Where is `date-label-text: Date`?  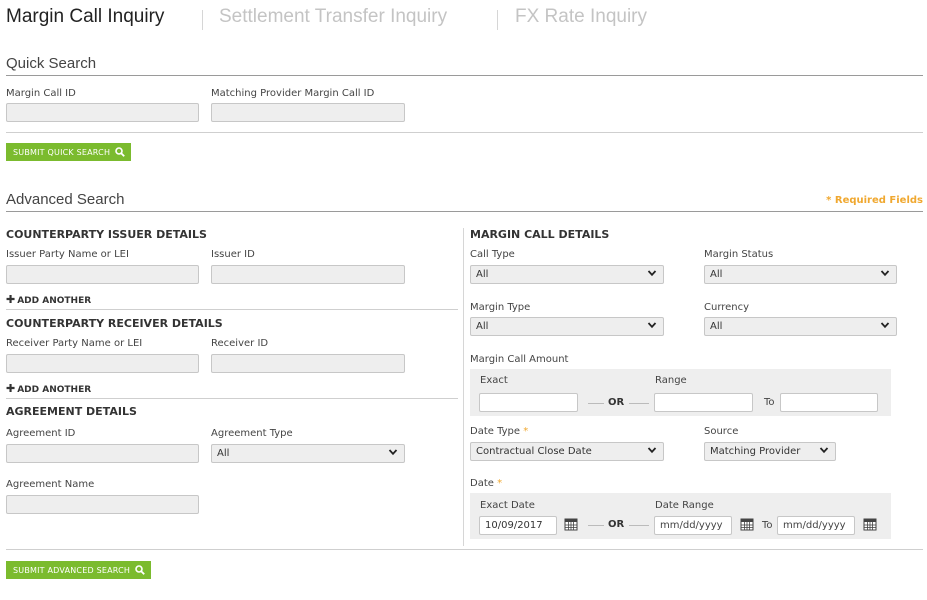
date-label-text: Date is located at coordinates (482, 483).